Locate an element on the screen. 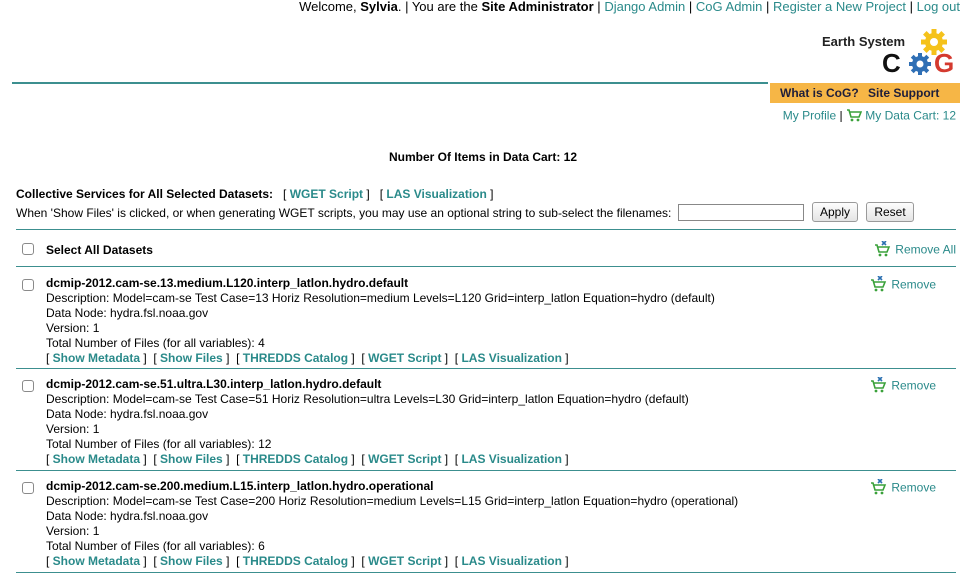  logout-link: Log out is located at coordinates (938, 7).